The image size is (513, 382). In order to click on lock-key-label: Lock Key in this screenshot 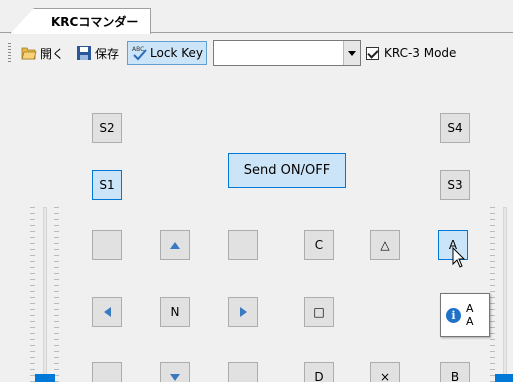, I will do `click(176, 53)`.